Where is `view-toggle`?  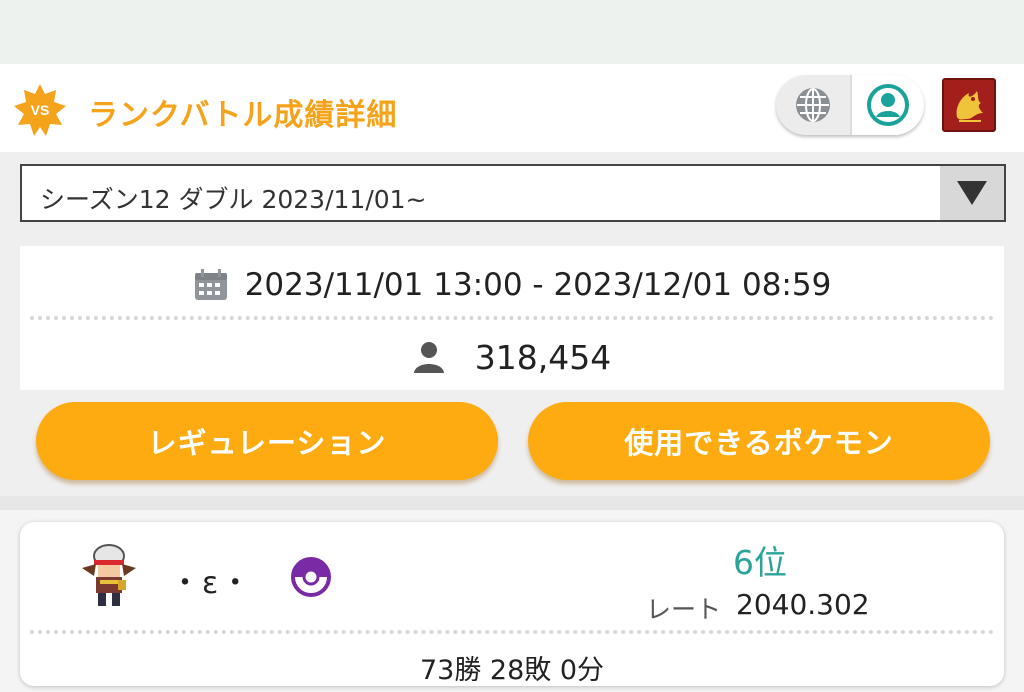 view-toggle is located at coordinates (850, 105).